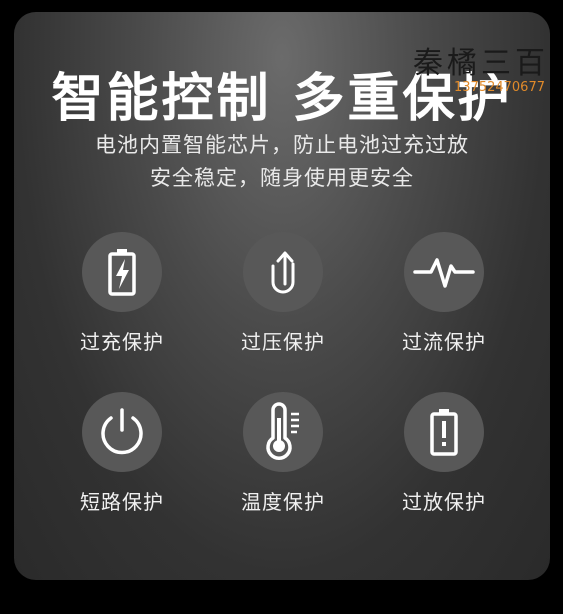 This screenshot has height=614, width=563. Describe the element at coordinates (444, 432) in the screenshot. I see `battery-alert-icon` at that location.